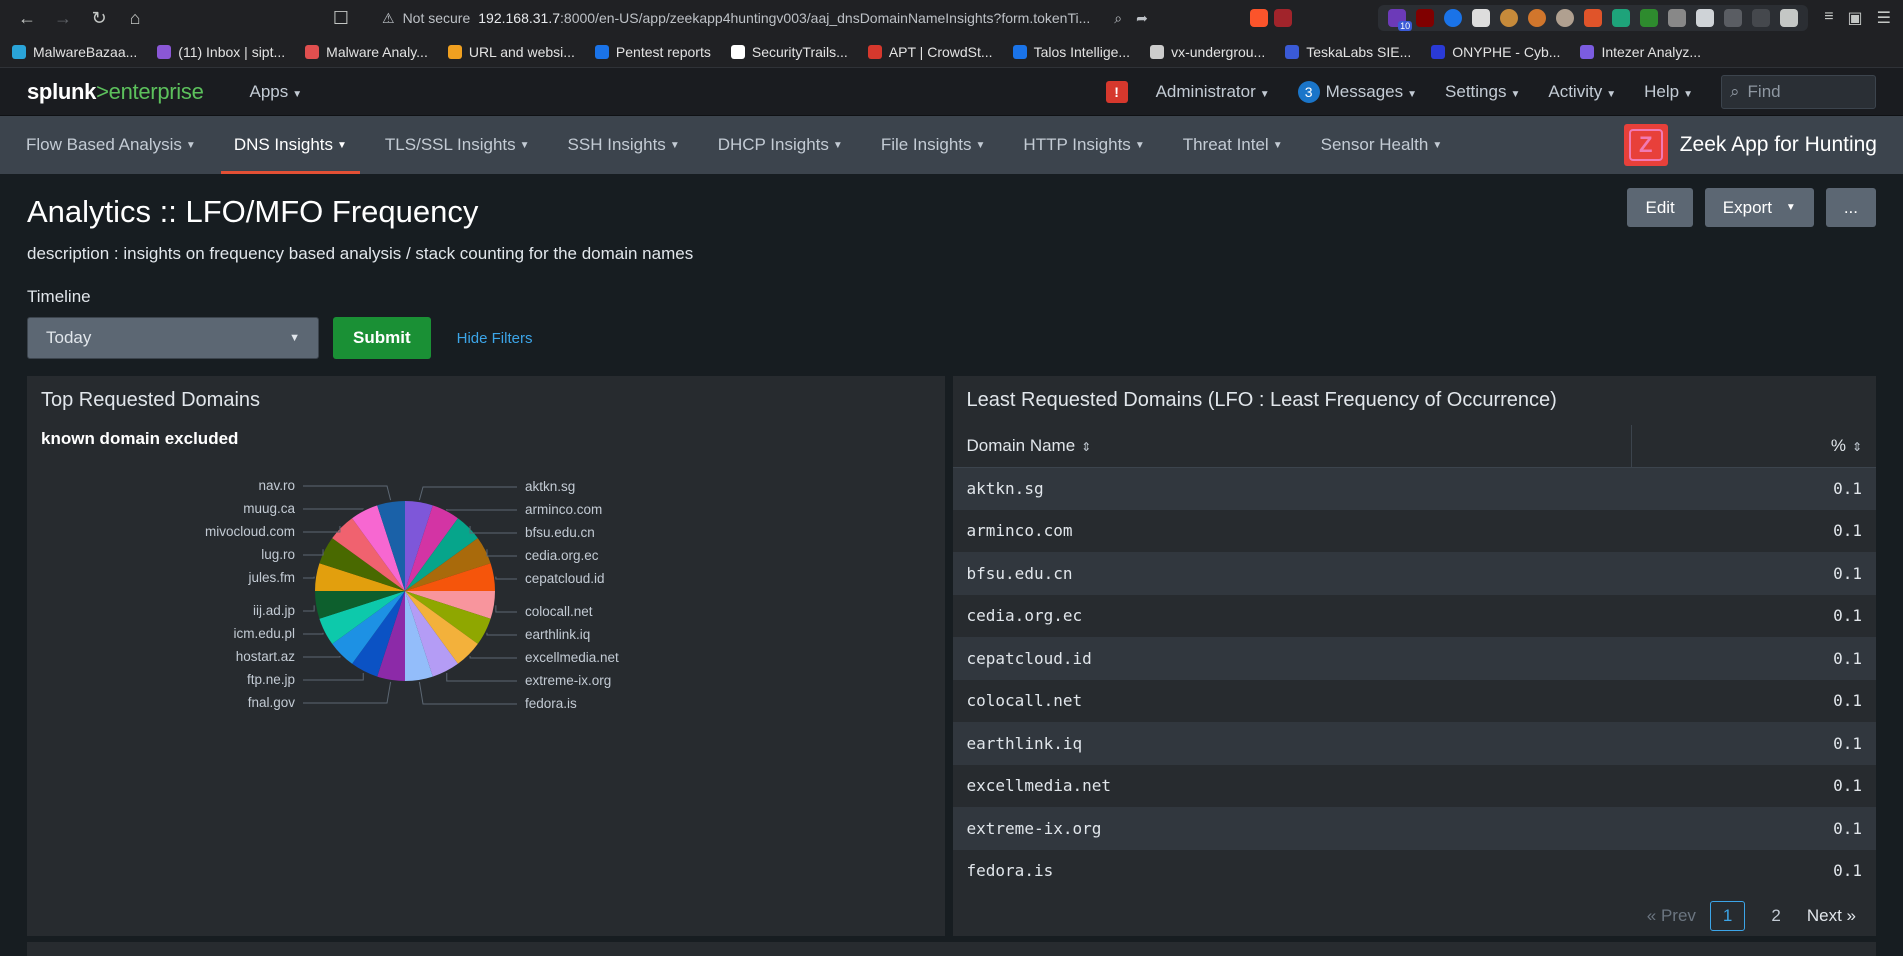  I want to click on apps-menu: Apps ▼, so click(276, 92).